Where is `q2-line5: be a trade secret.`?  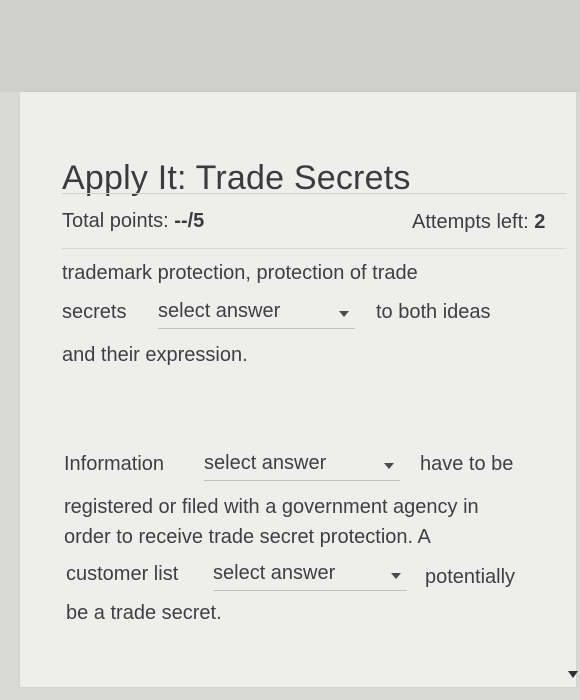
q2-line5: be a trade secret. is located at coordinates (144, 613).